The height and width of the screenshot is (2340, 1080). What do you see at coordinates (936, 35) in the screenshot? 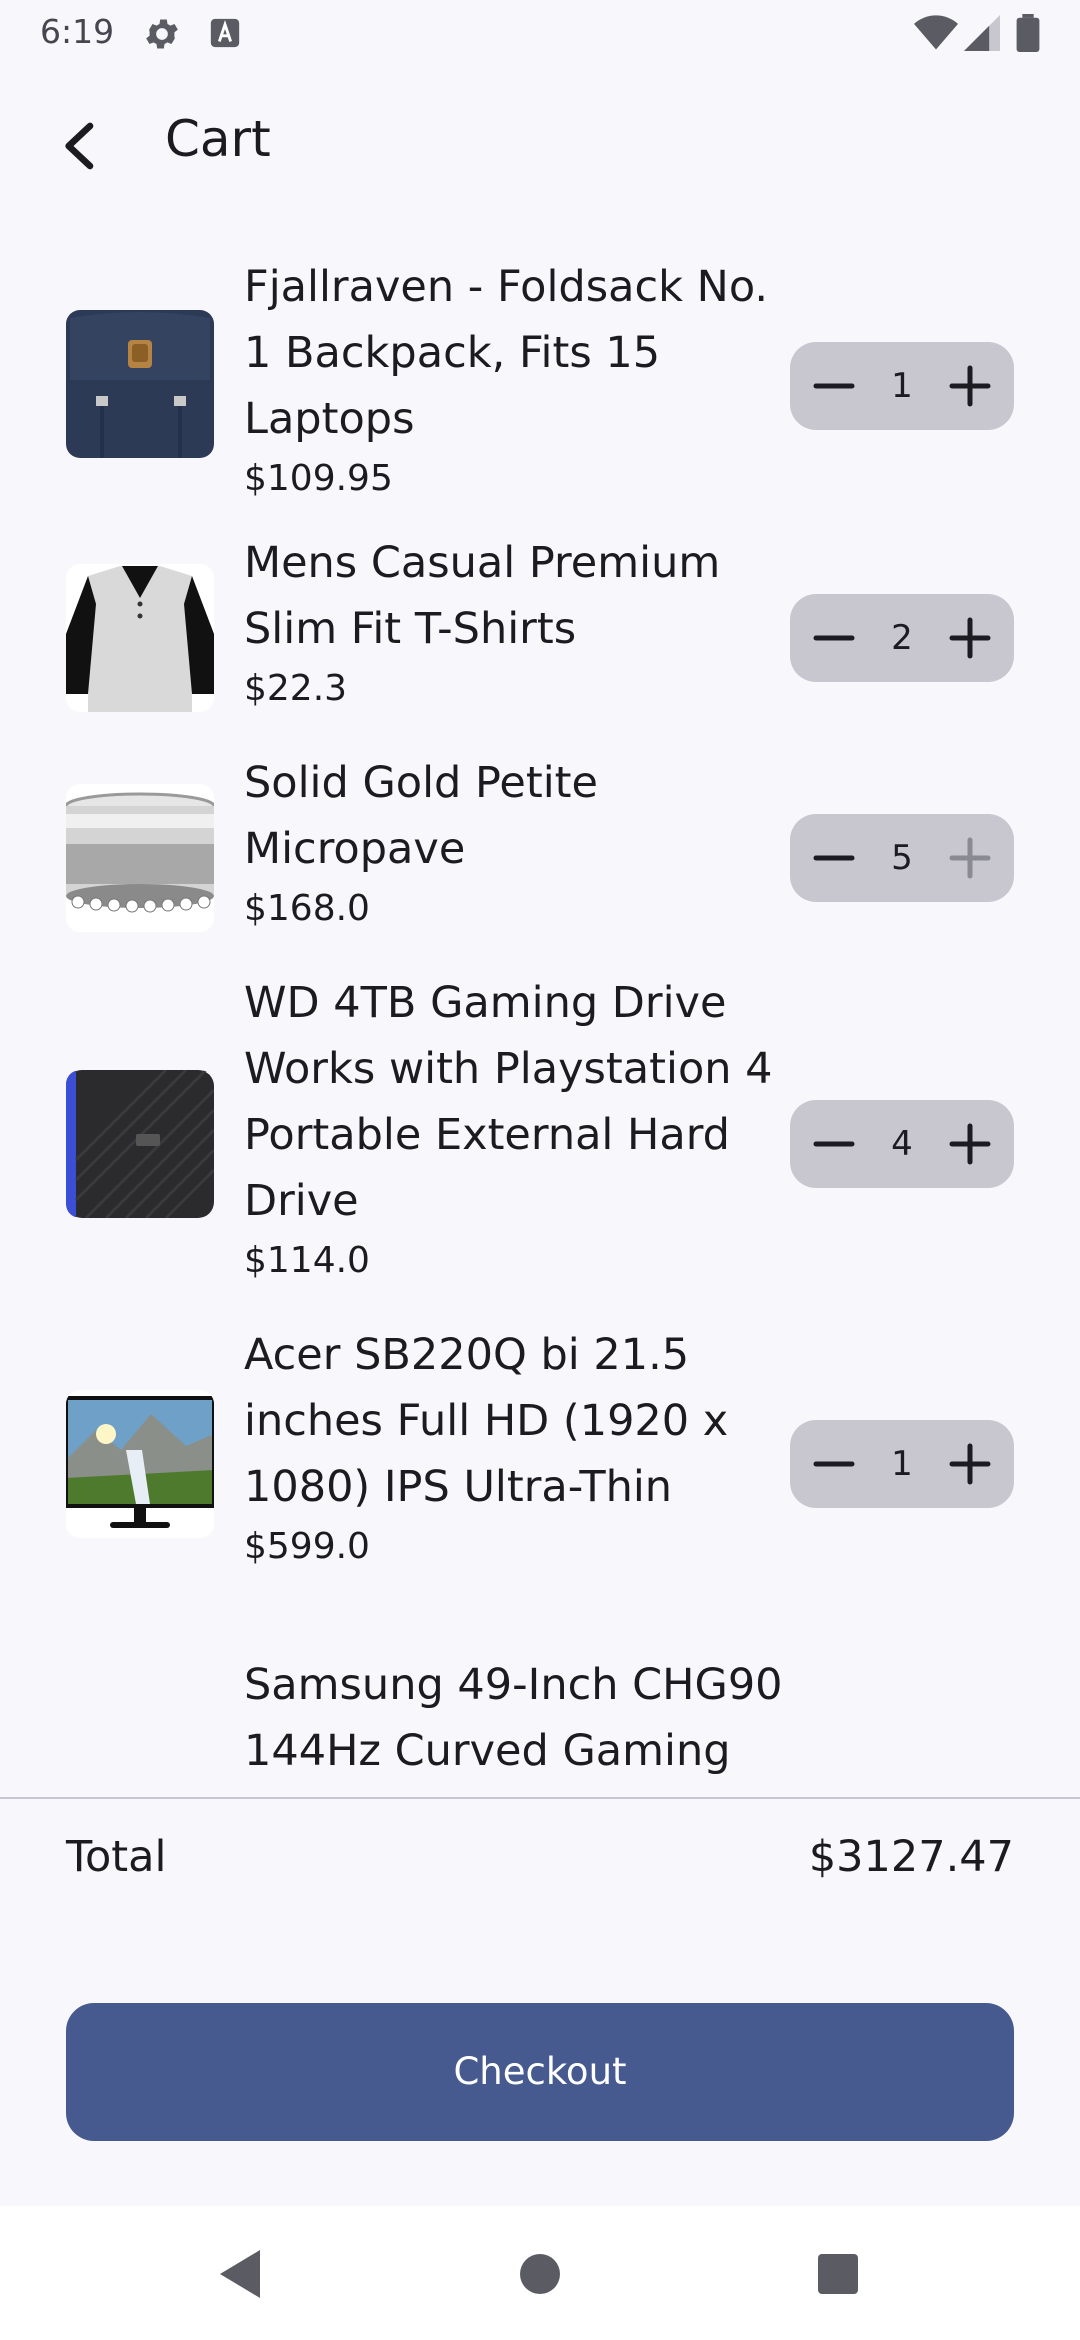
I see `wifi-icon` at bounding box center [936, 35].